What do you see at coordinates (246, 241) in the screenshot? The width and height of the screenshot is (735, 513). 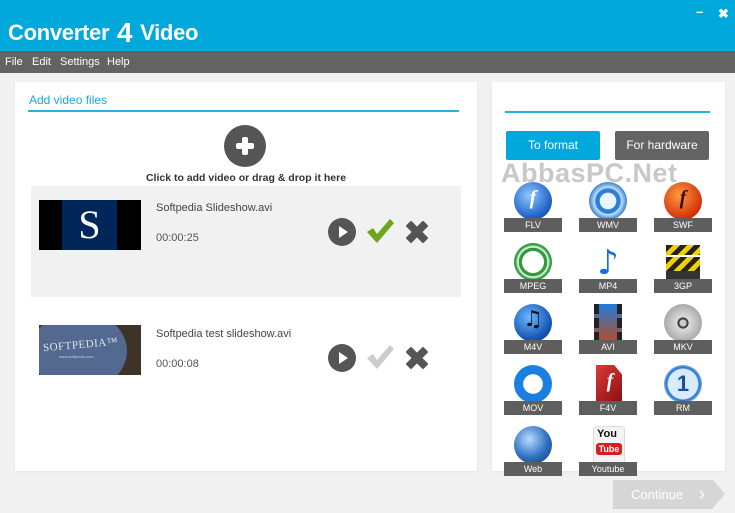 I see `video-list-item: S Softpedia Slideshow.avi 00:00:25` at bounding box center [246, 241].